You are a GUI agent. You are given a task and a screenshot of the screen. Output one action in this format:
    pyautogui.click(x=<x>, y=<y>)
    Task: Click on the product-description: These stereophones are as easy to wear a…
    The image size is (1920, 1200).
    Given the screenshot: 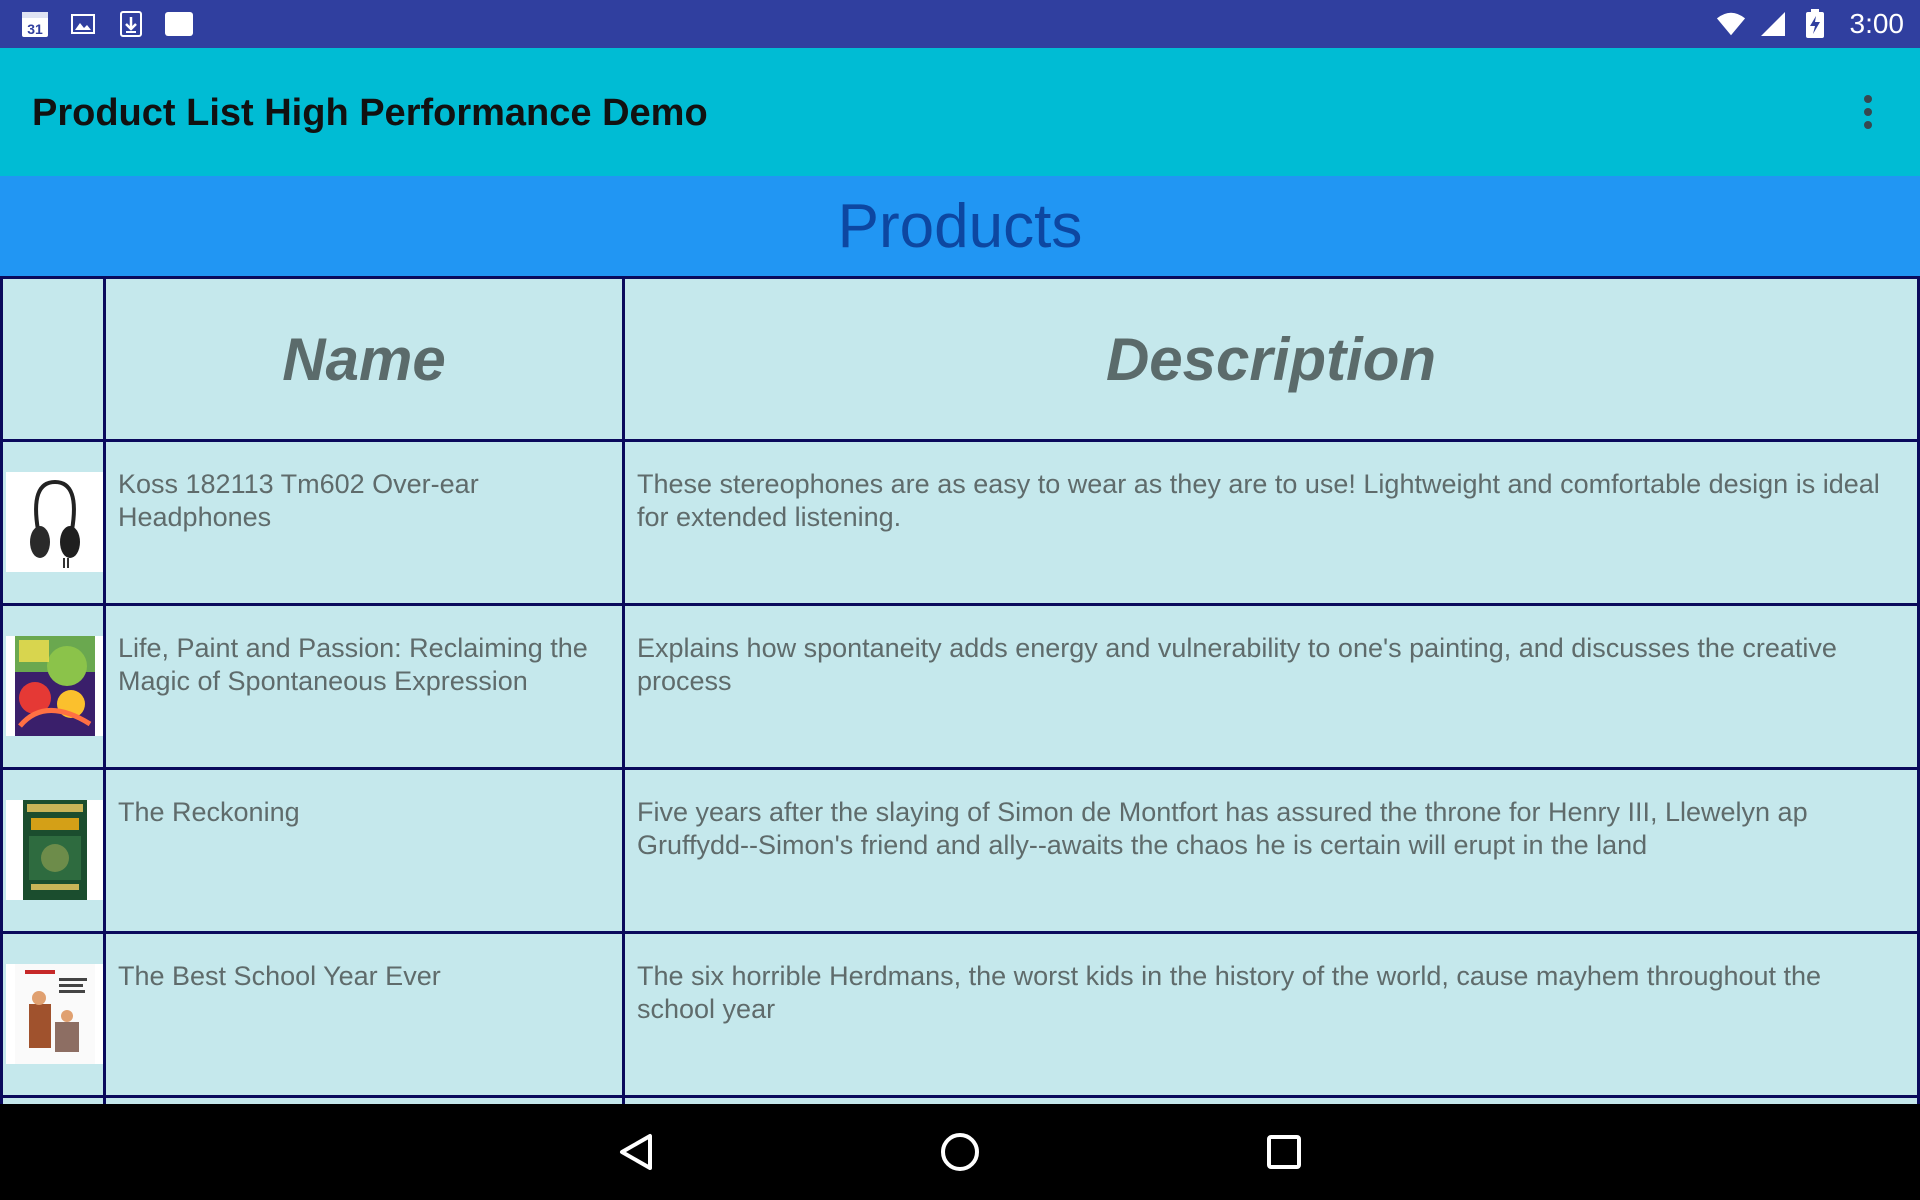 What is the action you would take?
    pyautogui.click(x=1258, y=500)
    